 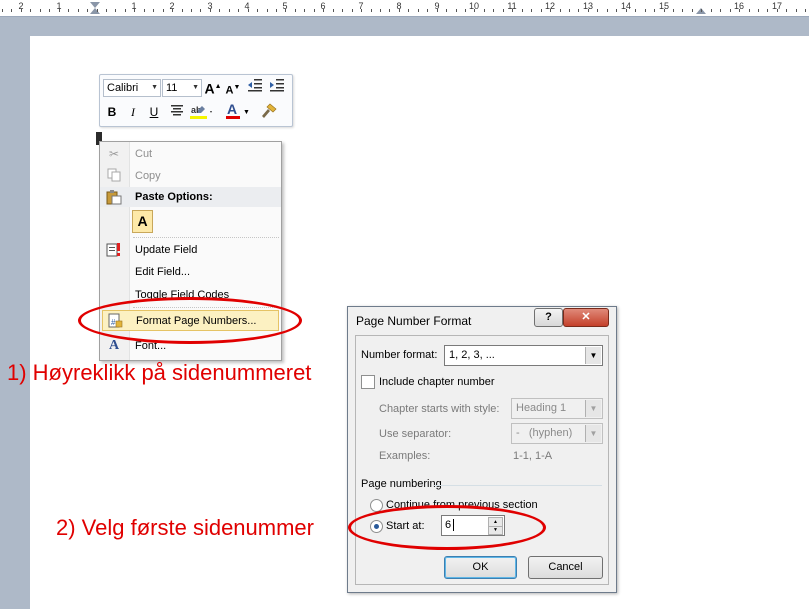 I want to click on menu-item-label: Update Field, so click(x=166, y=250).